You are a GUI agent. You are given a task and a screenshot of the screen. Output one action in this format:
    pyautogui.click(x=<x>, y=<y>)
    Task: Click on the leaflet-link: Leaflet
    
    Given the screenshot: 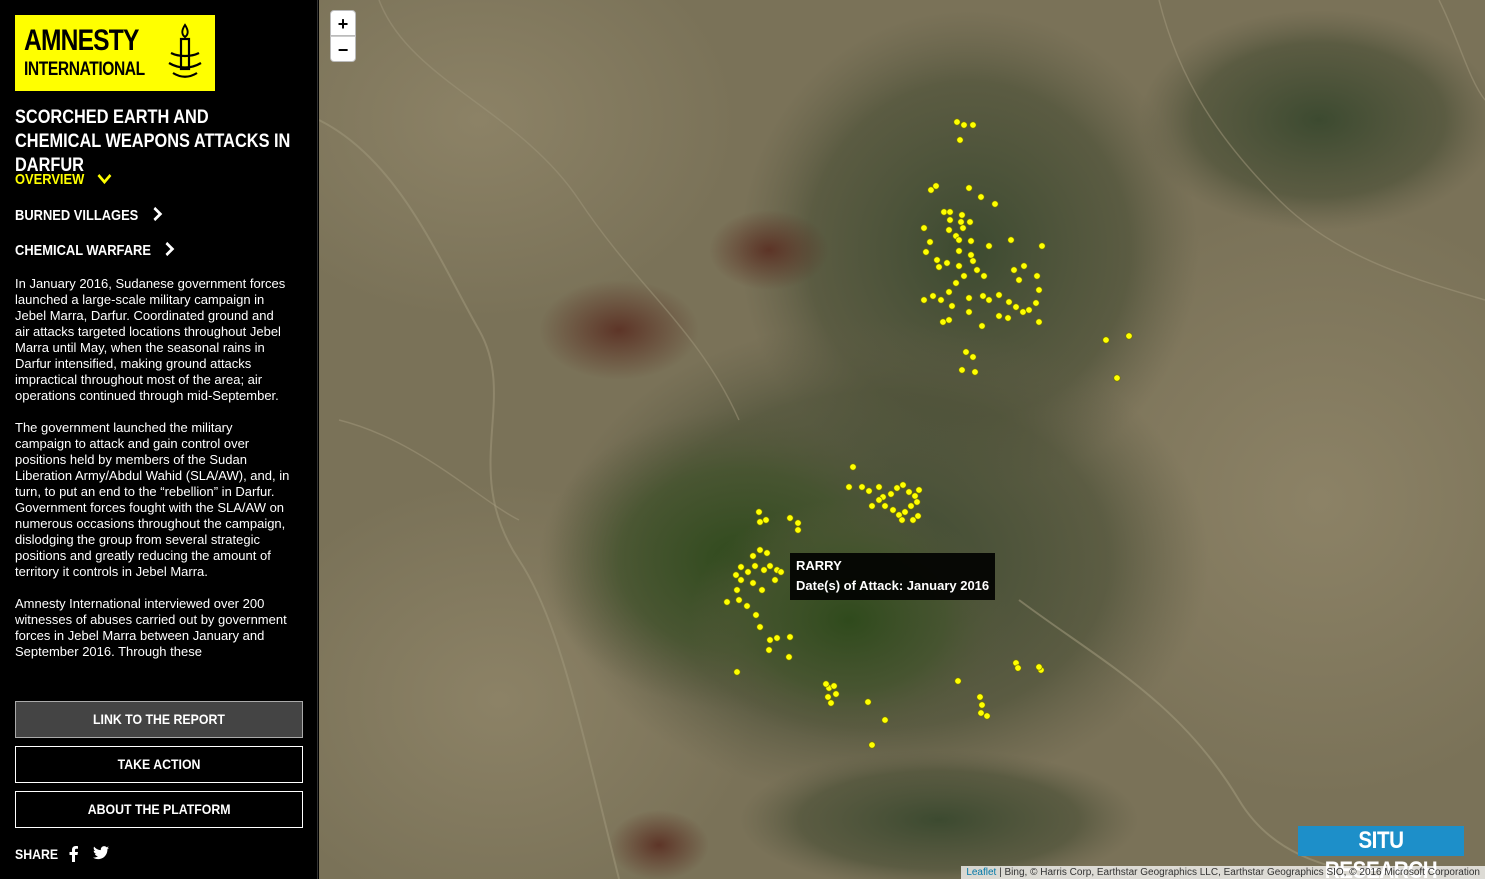 What is the action you would take?
    pyautogui.click(x=981, y=872)
    